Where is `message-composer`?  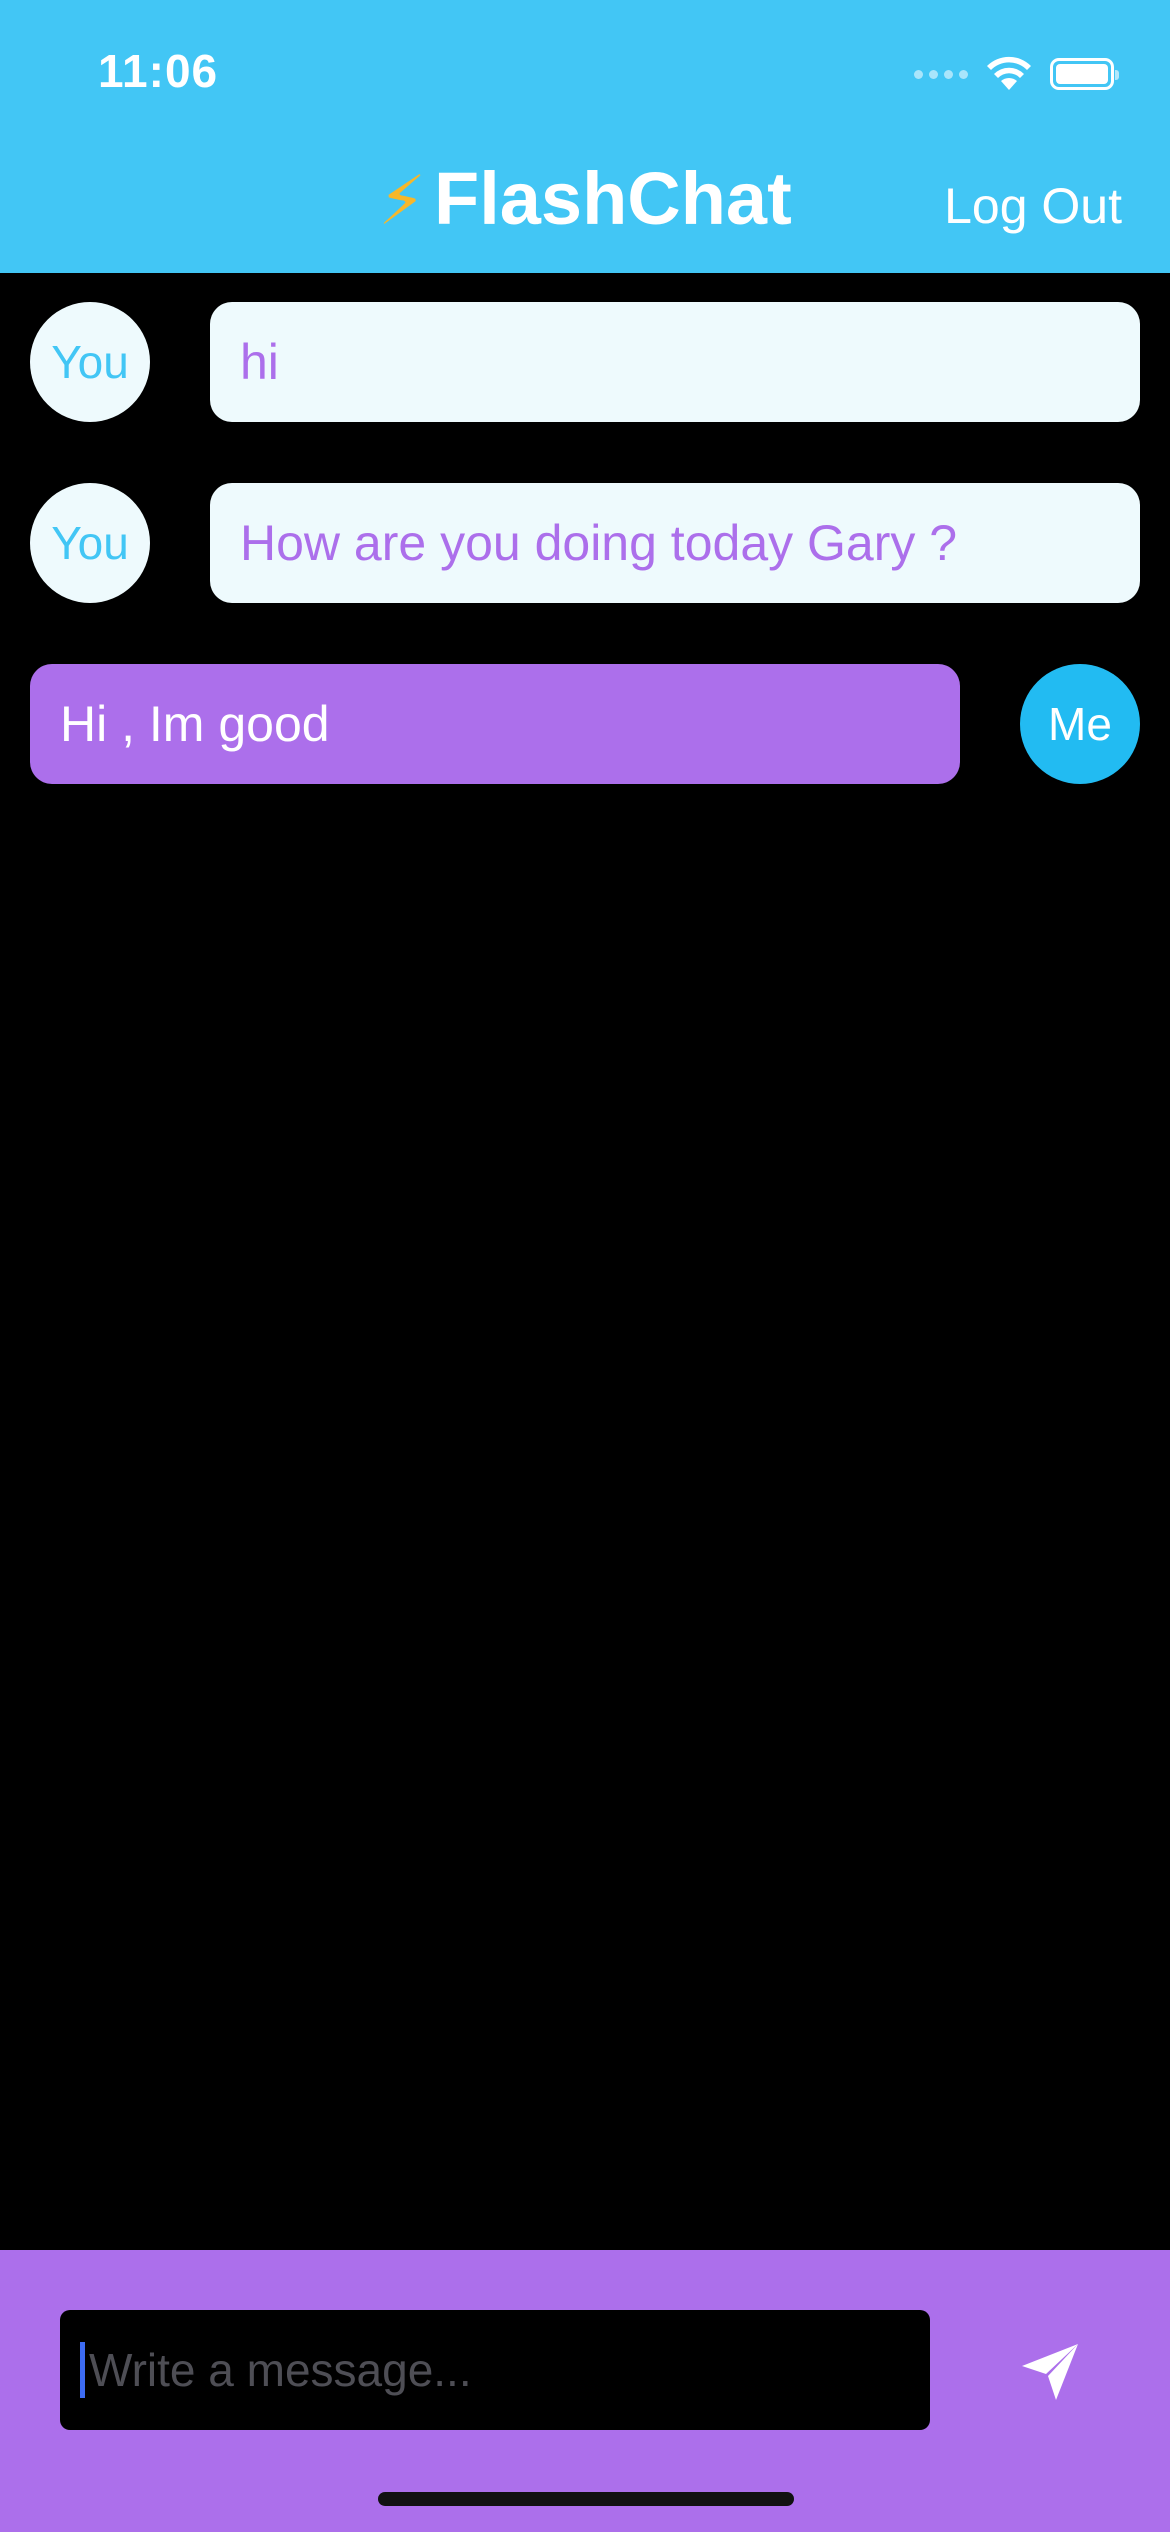
message-composer is located at coordinates (585, 2391).